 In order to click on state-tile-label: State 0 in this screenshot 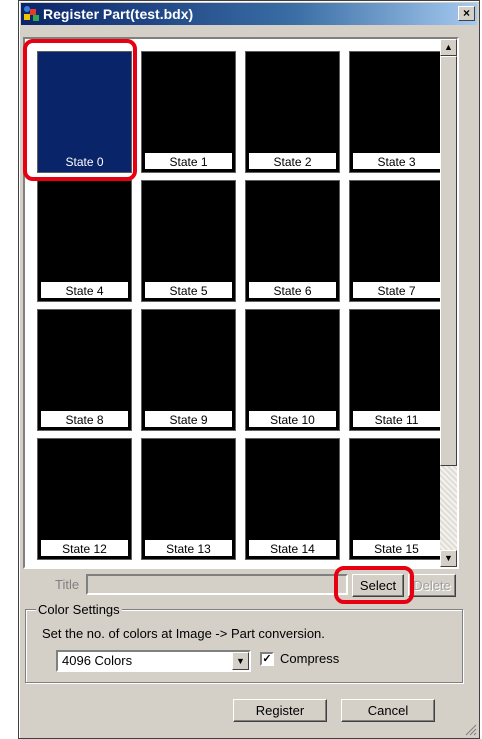, I will do `click(84, 161)`.